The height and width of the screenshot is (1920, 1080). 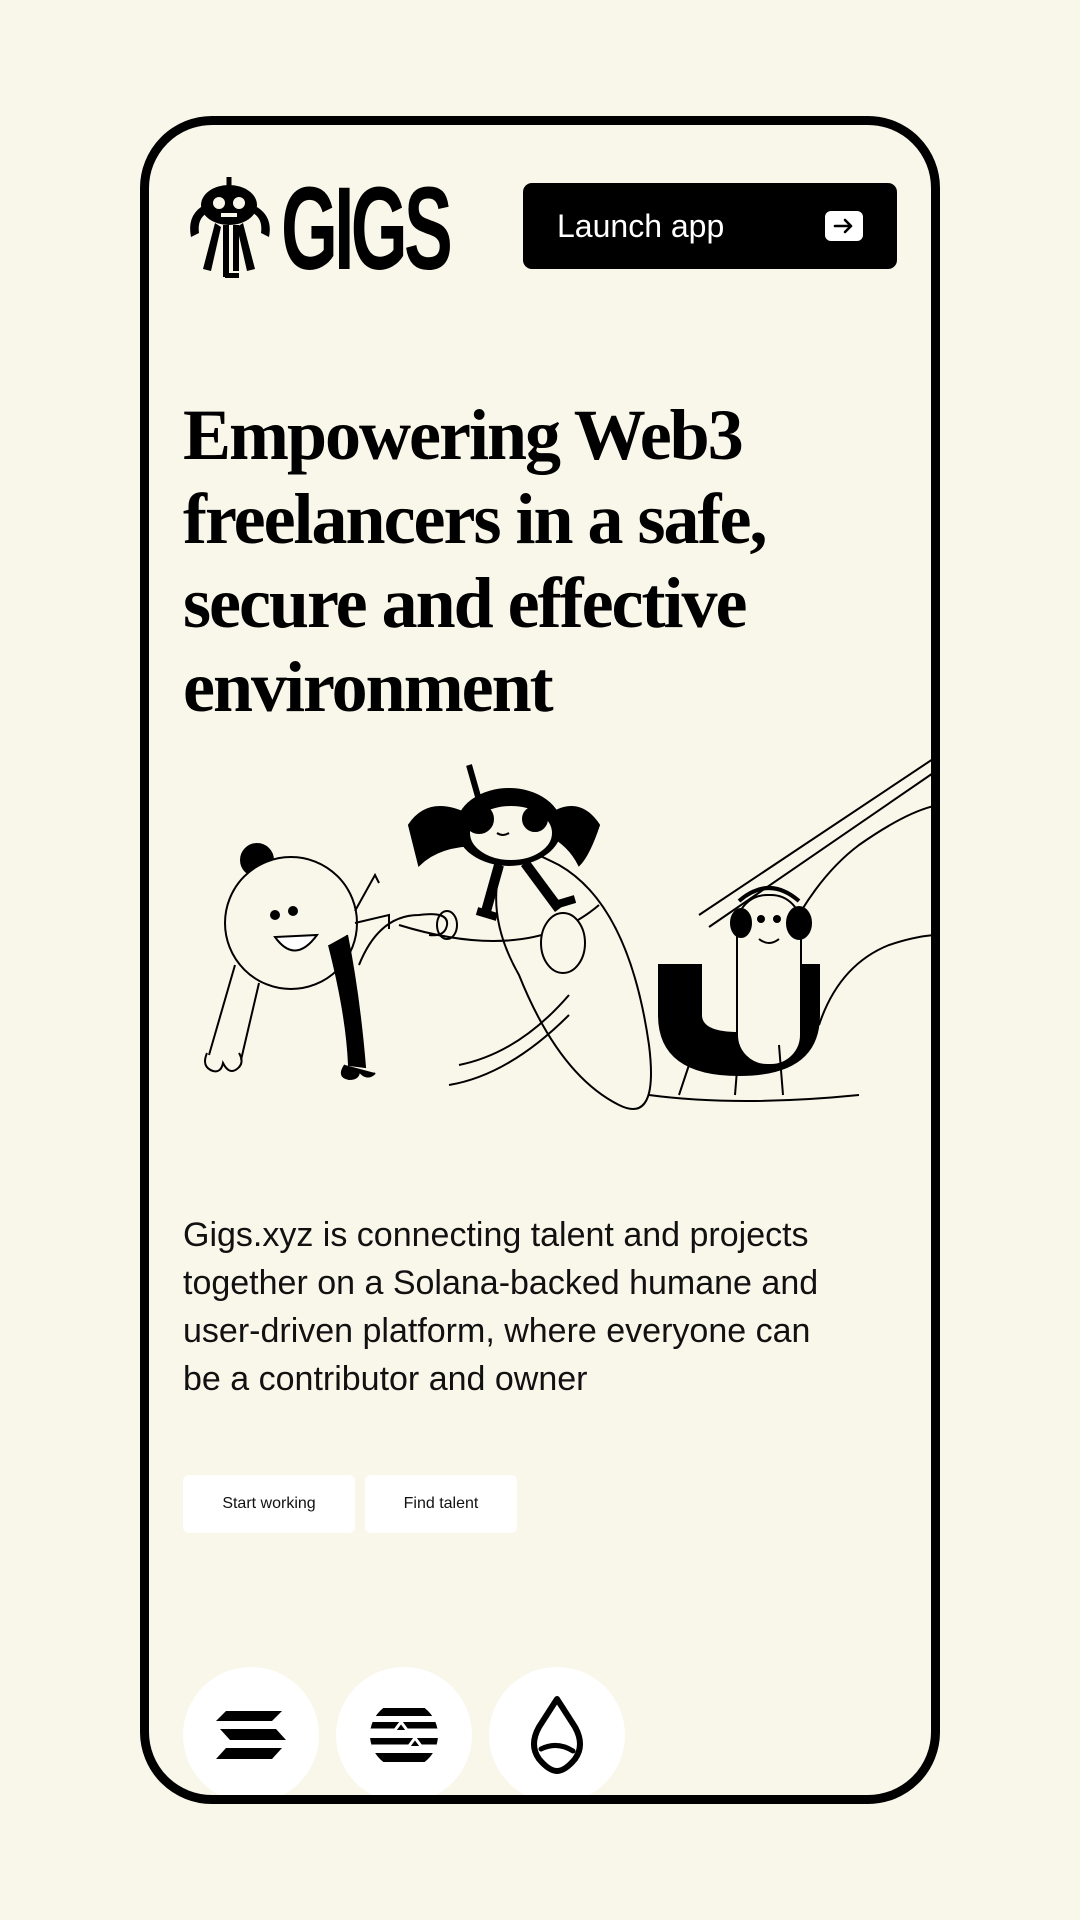 I want to click on launch-app-button: Launch app, so click(x=710, y=226).